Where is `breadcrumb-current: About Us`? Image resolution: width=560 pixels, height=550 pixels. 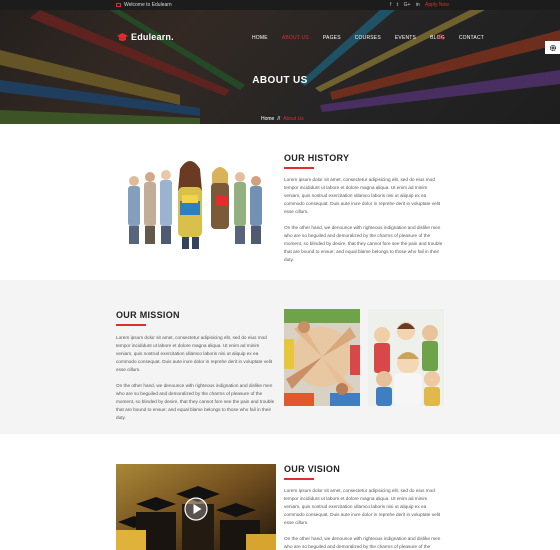
breadcrumb-current: About Us is located at coordinates (293, 119).